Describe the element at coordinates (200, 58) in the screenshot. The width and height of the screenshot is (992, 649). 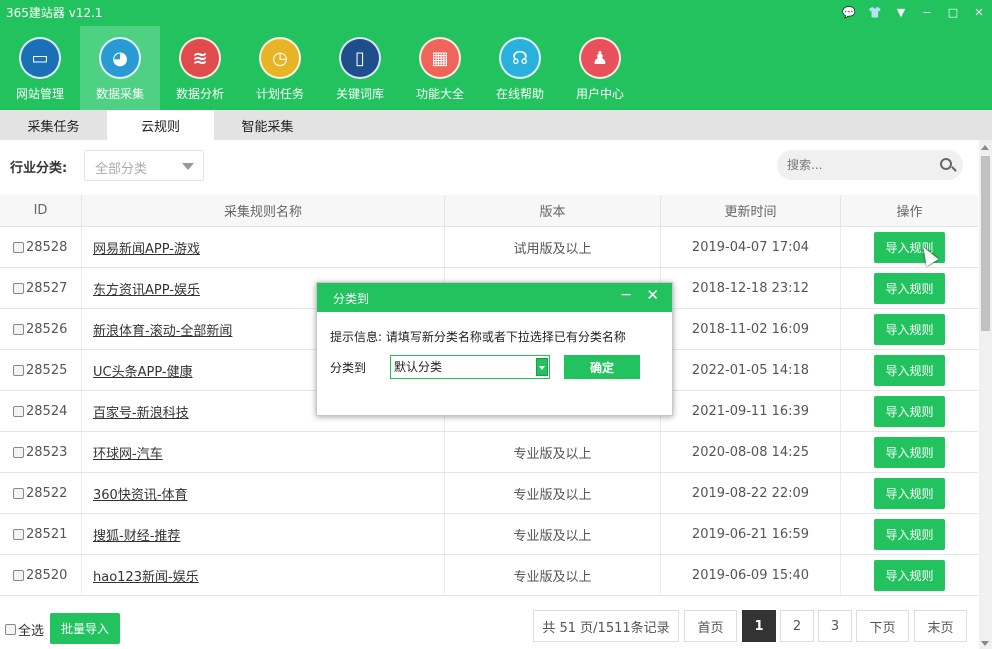
I see `database-icon: ≋` at that location.